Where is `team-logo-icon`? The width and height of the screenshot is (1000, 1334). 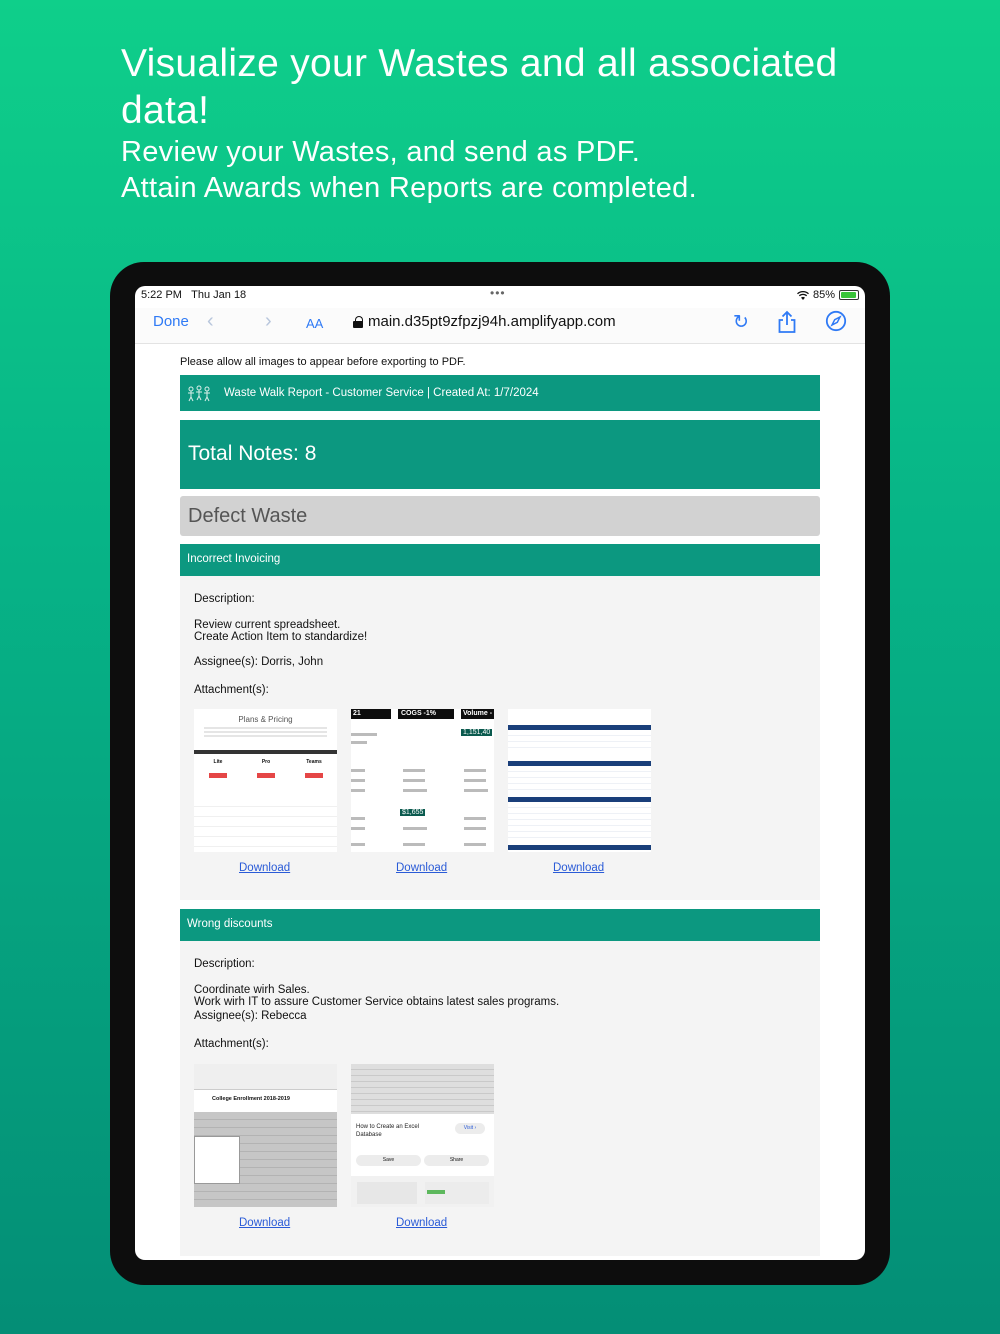
team-logo-icon is located at coordinates (201, 393).